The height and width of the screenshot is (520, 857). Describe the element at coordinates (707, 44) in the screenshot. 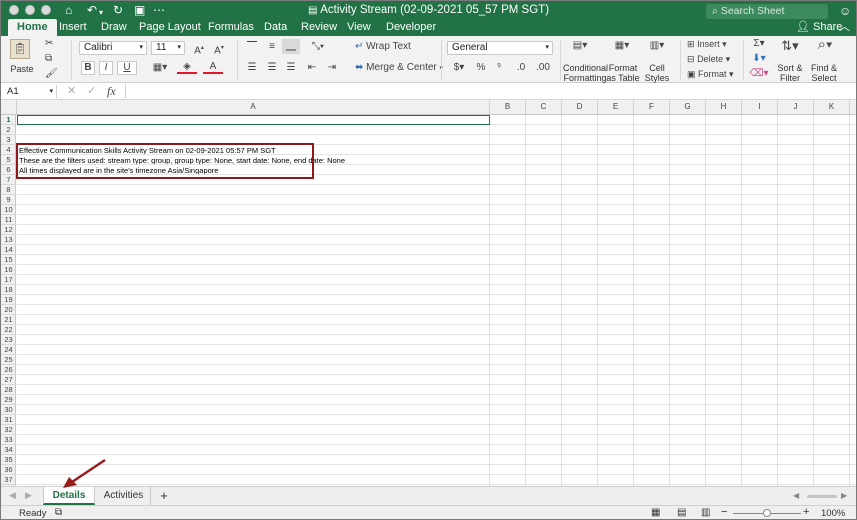

I see `insert-cells-button: ⊞ Insert ▾` at that location.